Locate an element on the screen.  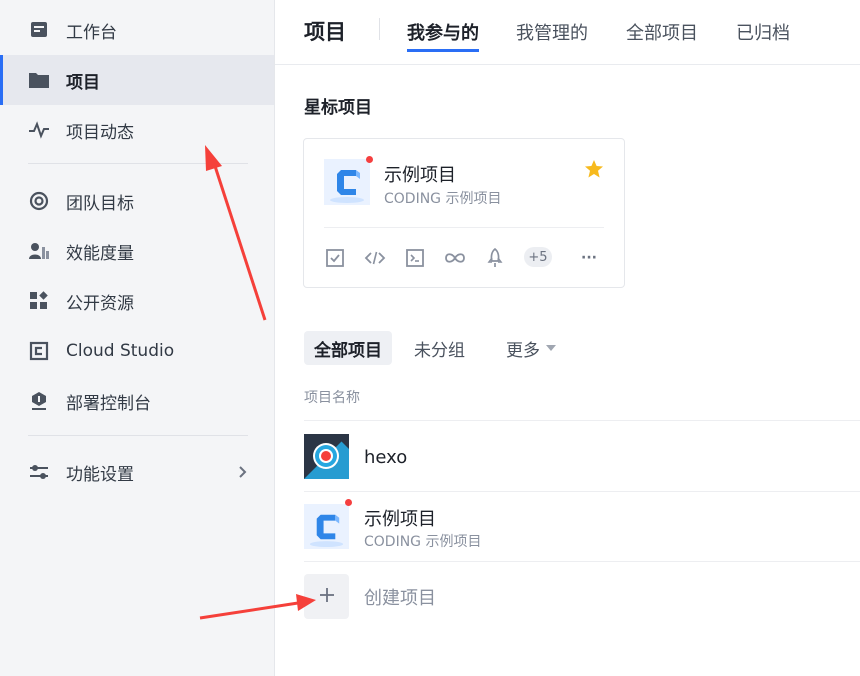
folder-icon is located at coordinates (39, 80).